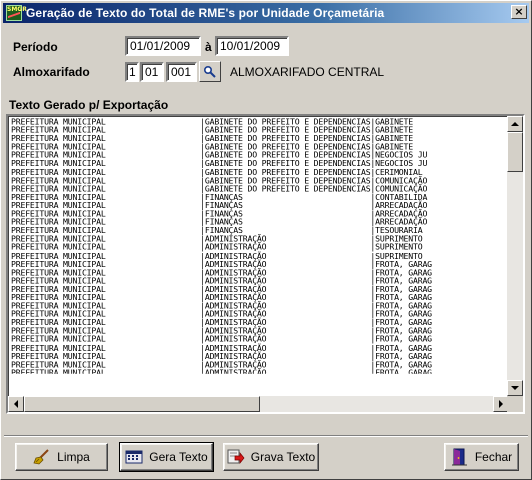 The image size is (532, 480). I want to click on date-separator: à, so click(208, 47).